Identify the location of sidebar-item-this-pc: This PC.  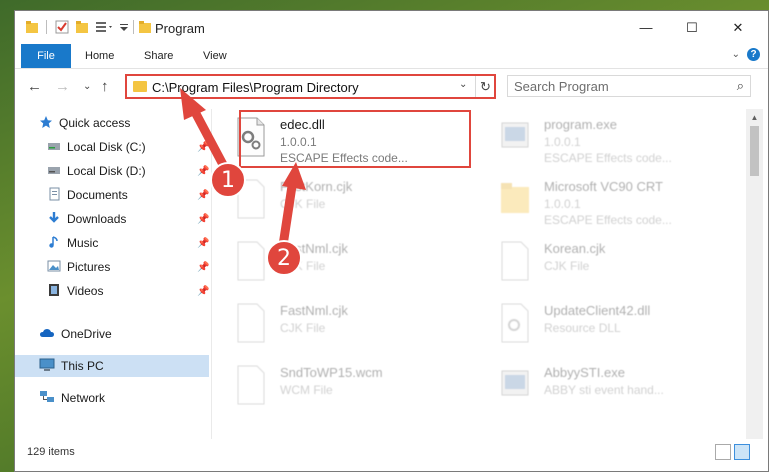
(71, 366).